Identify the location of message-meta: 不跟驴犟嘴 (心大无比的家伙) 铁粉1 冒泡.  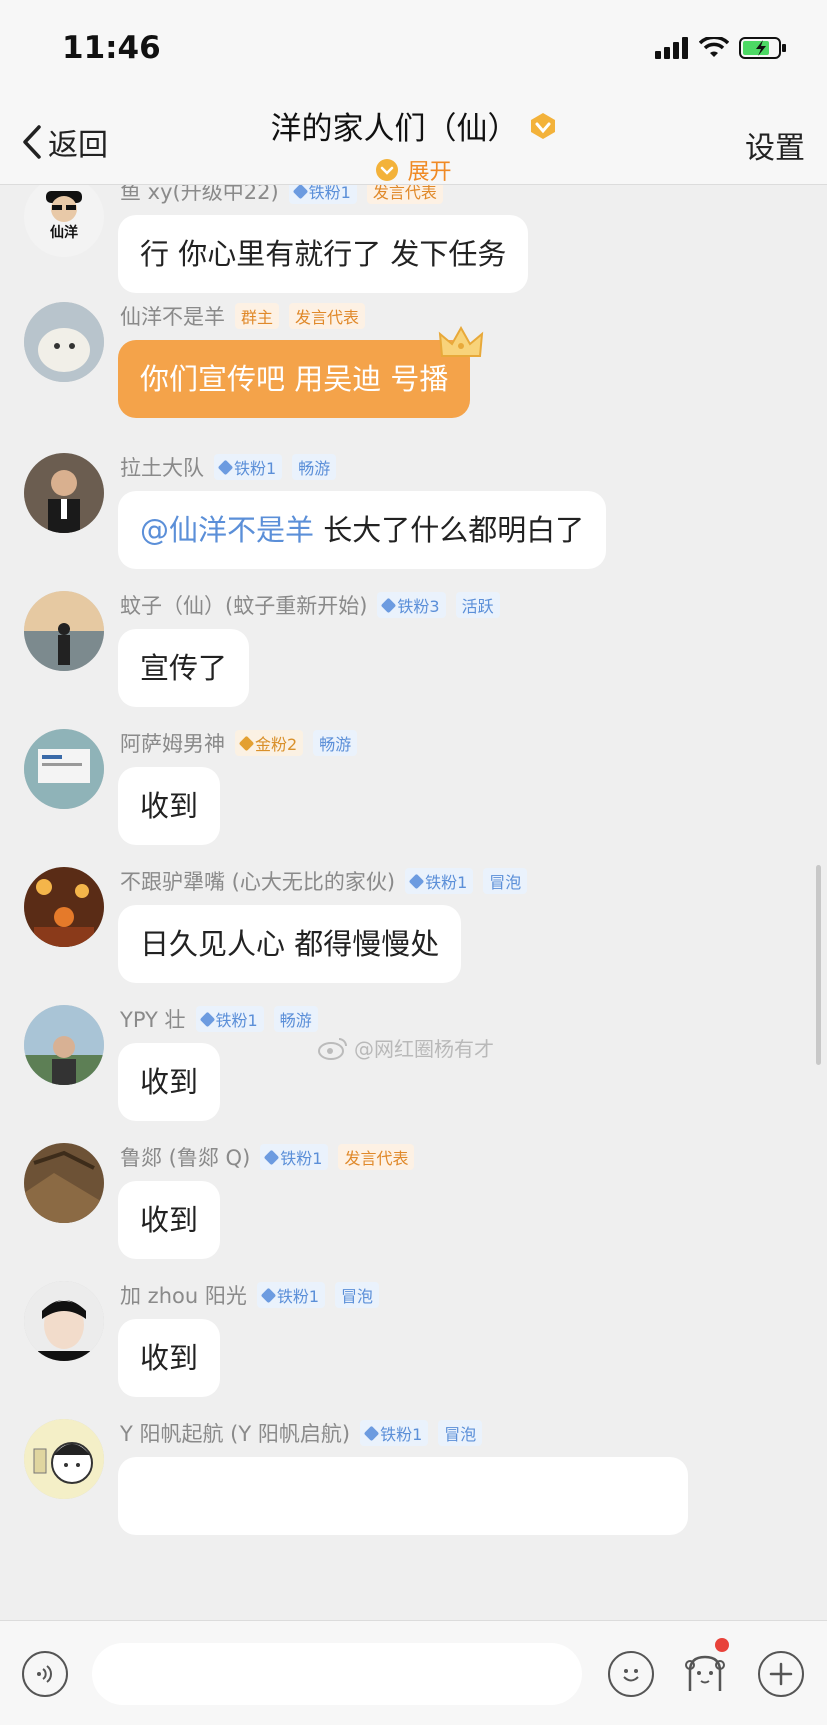
(324, 881).